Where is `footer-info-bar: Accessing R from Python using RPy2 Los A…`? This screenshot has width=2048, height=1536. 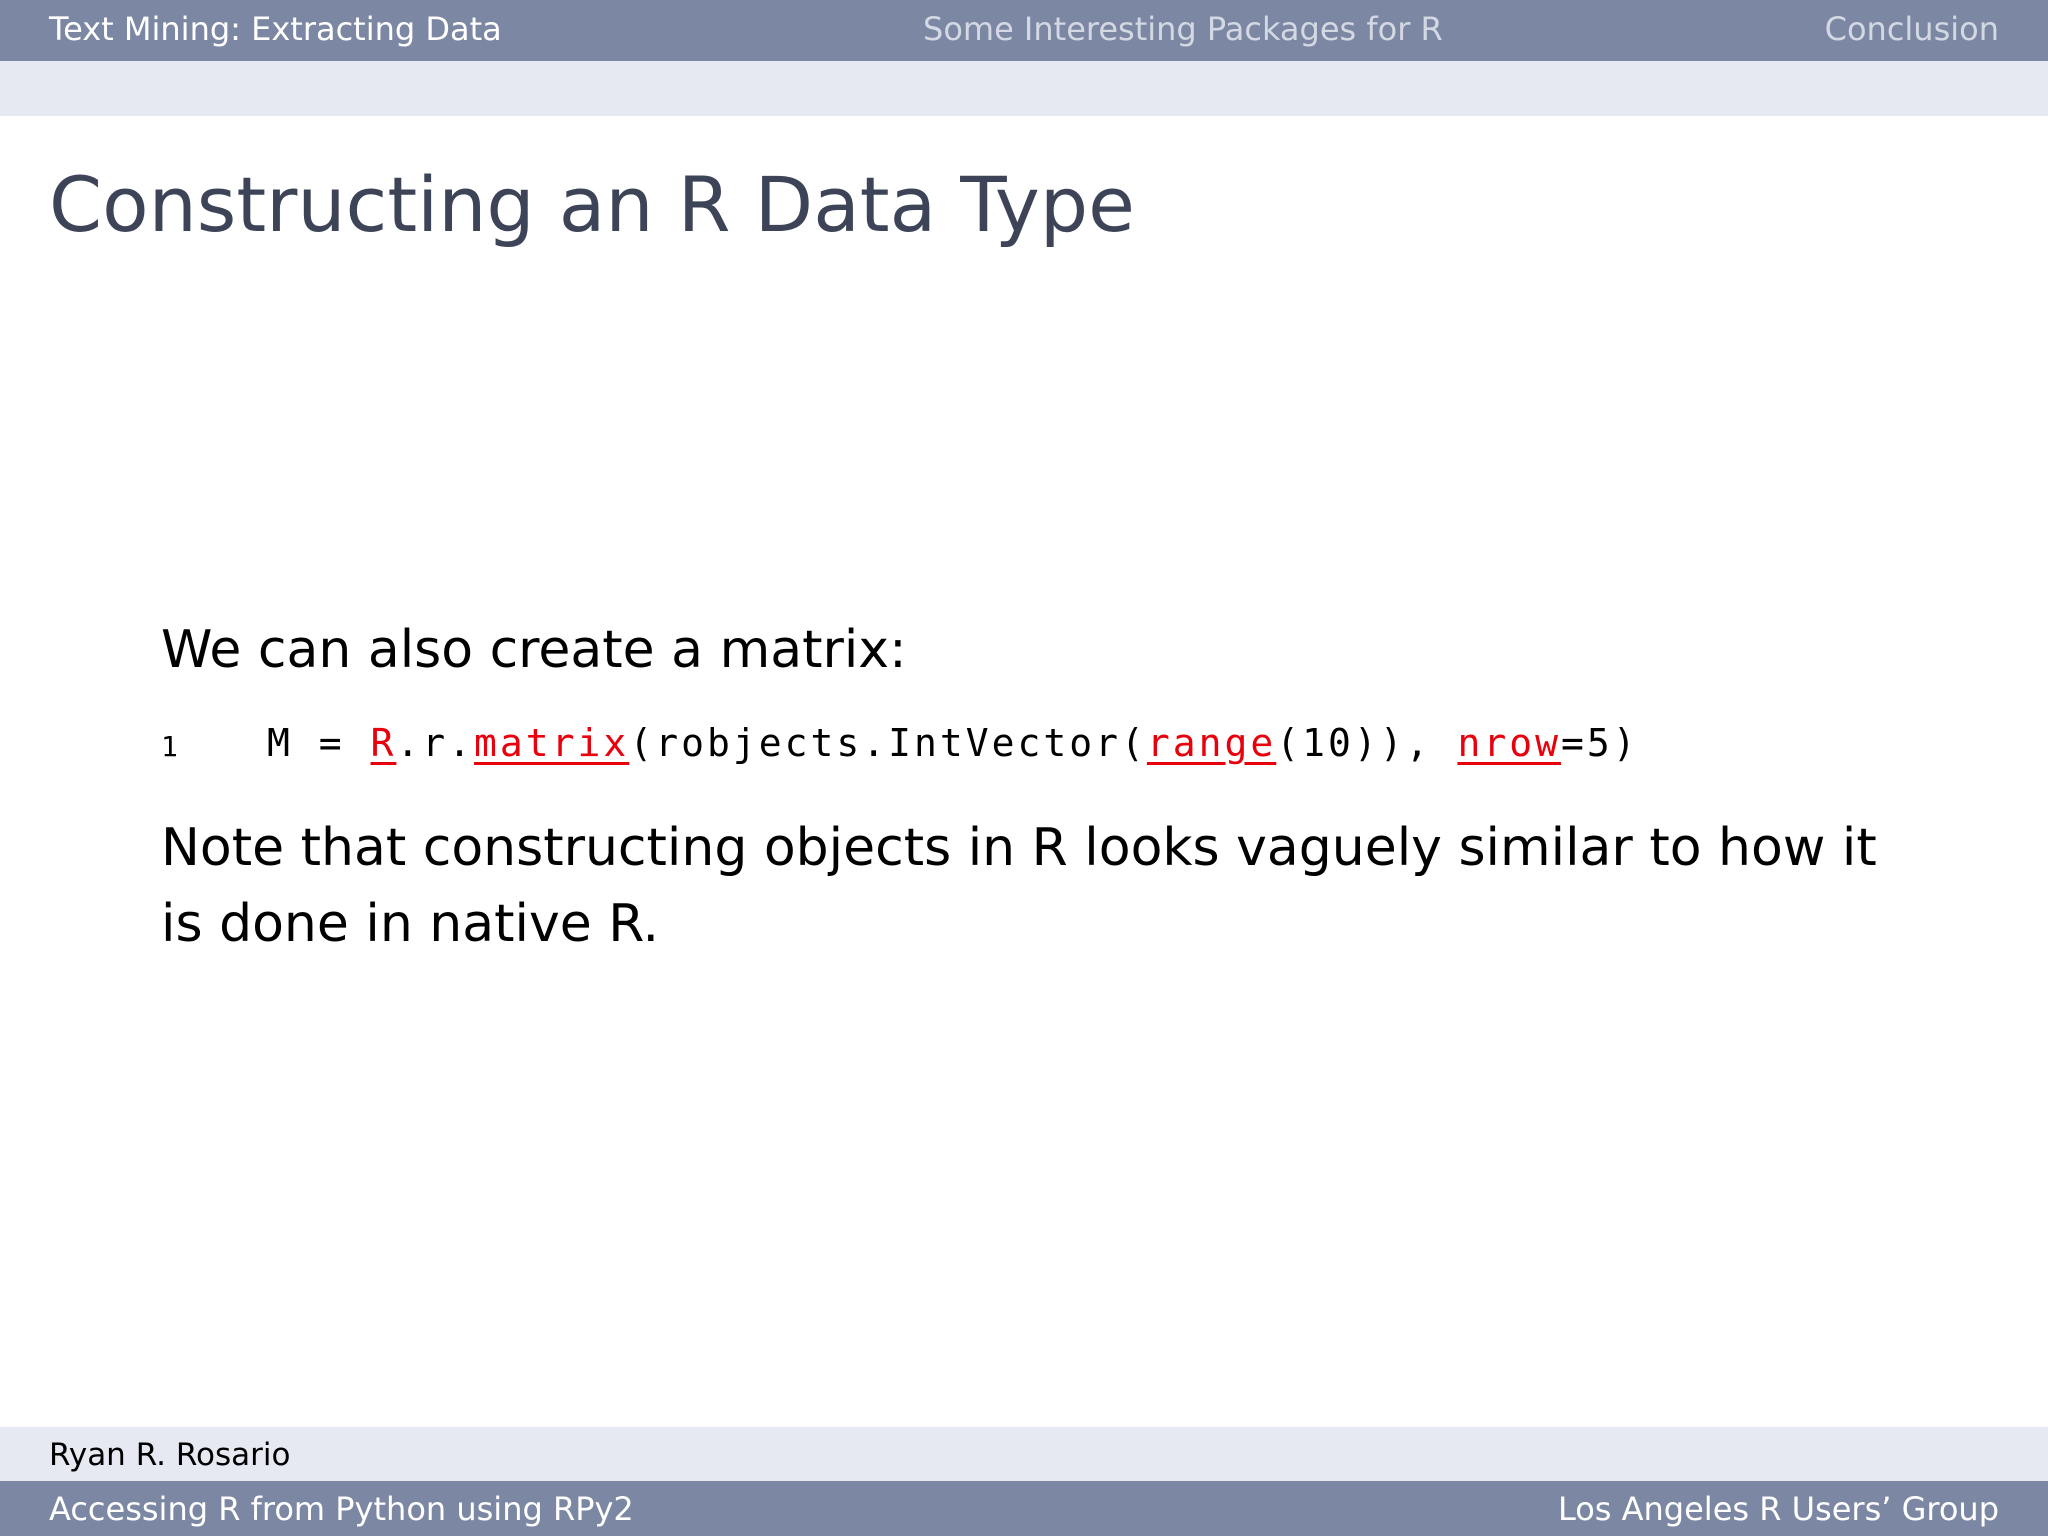 footer-info-bar: Accessing R from Python using RPy2 Los A… is located at coordinates (1024, 1508).